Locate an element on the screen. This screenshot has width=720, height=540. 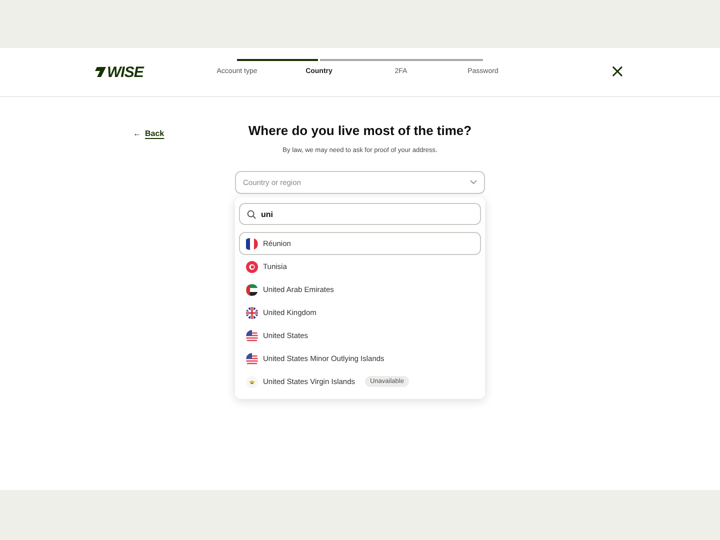
search-field: uni is located at coordinates (360, 214).